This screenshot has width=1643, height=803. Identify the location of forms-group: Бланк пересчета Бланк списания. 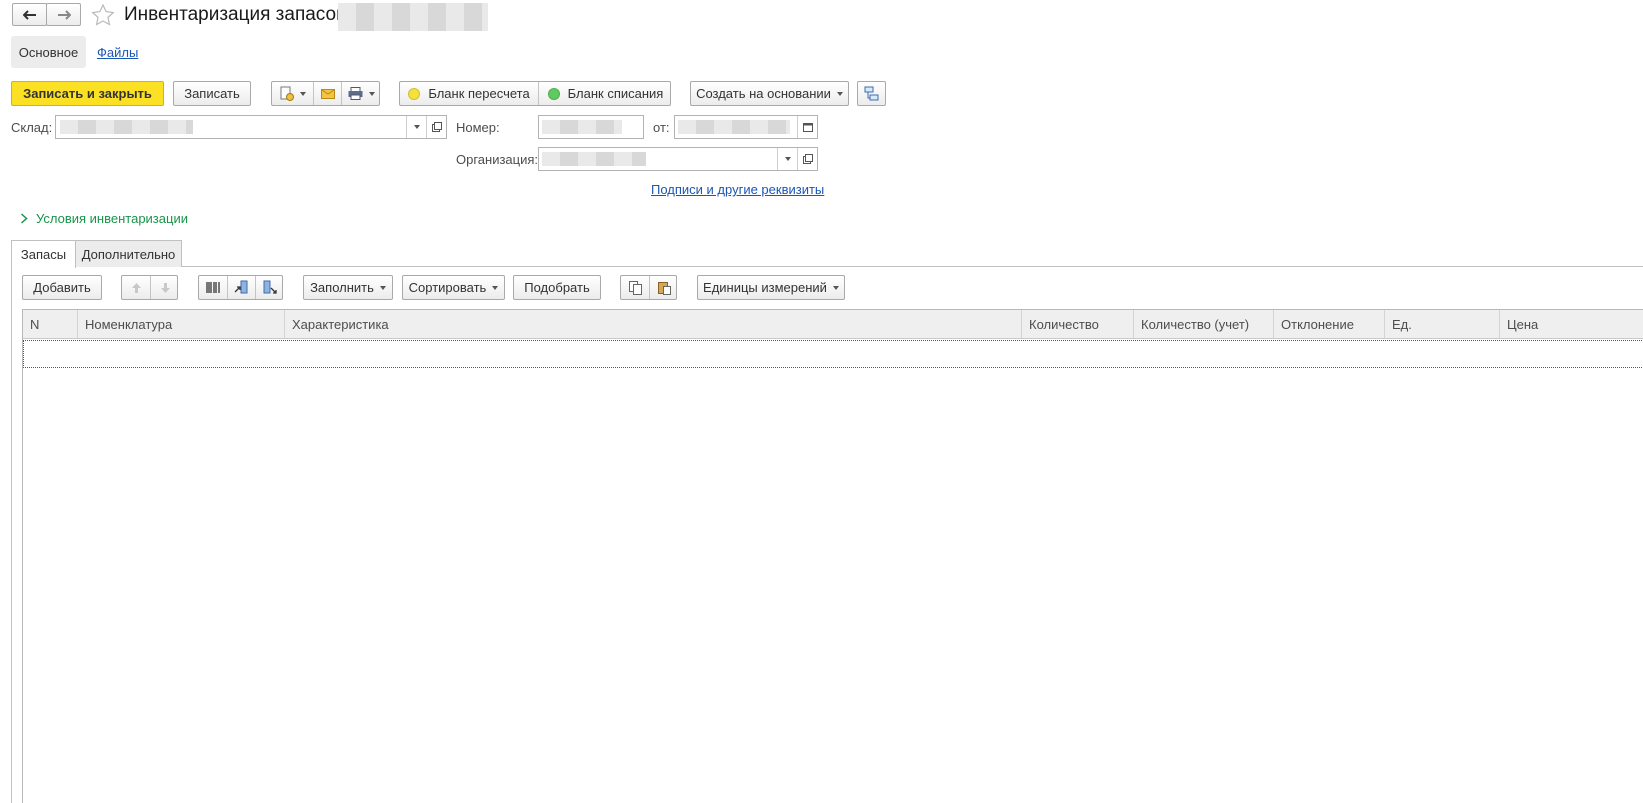
(535, 93).